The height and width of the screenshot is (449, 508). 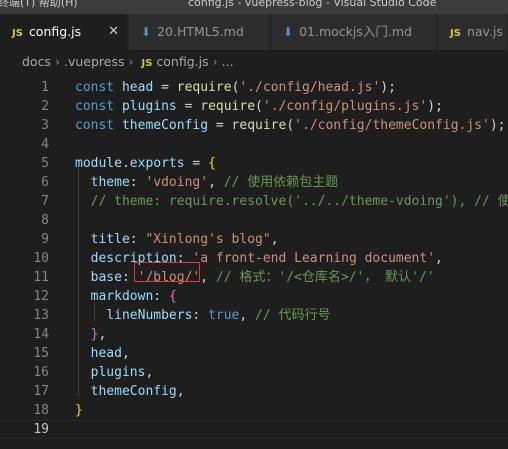 What do you see at coordinates (106, 277) in the screenshot?
I see `code-token: base` at bounding box center [106, 277].